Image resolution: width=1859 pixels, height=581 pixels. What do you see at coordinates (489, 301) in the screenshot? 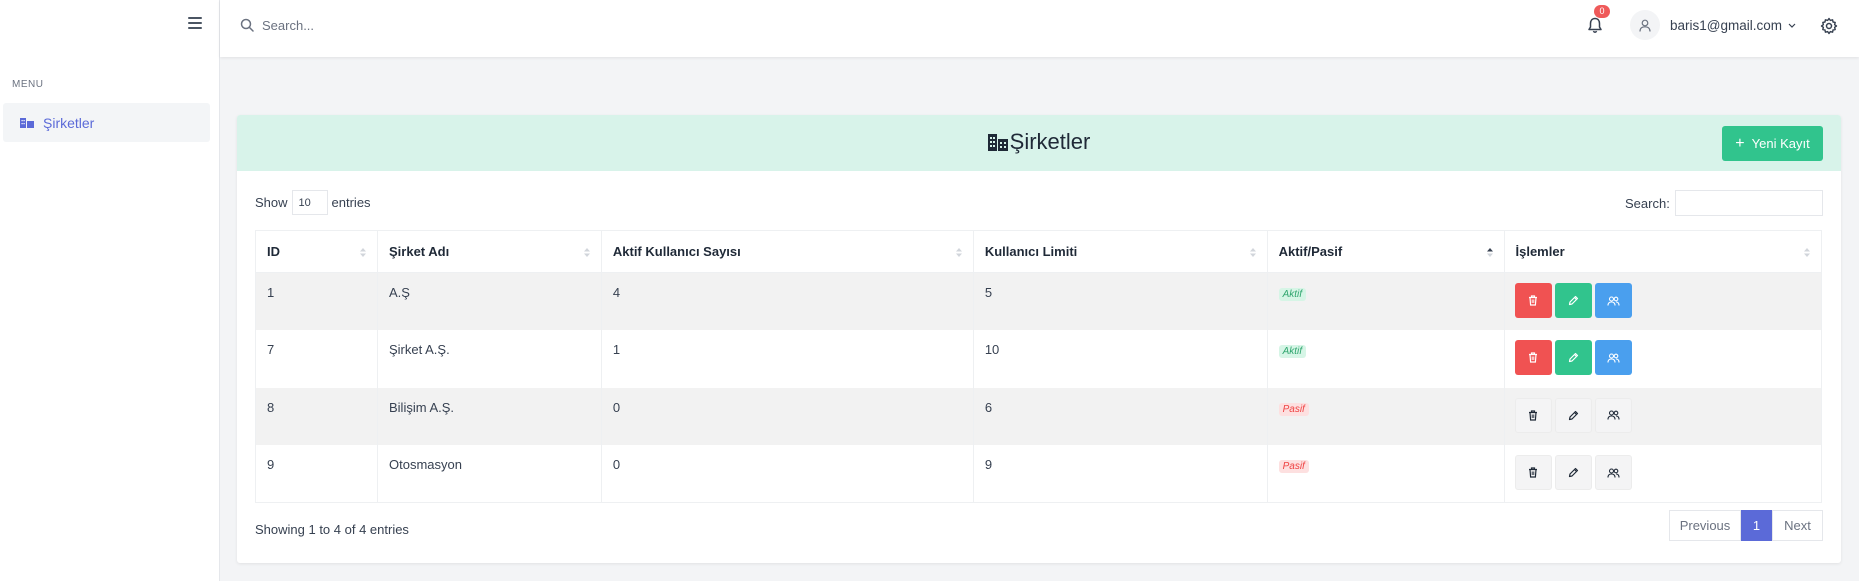
I see `cell-company-name: A.Ş` at bounding box center [489, 301].